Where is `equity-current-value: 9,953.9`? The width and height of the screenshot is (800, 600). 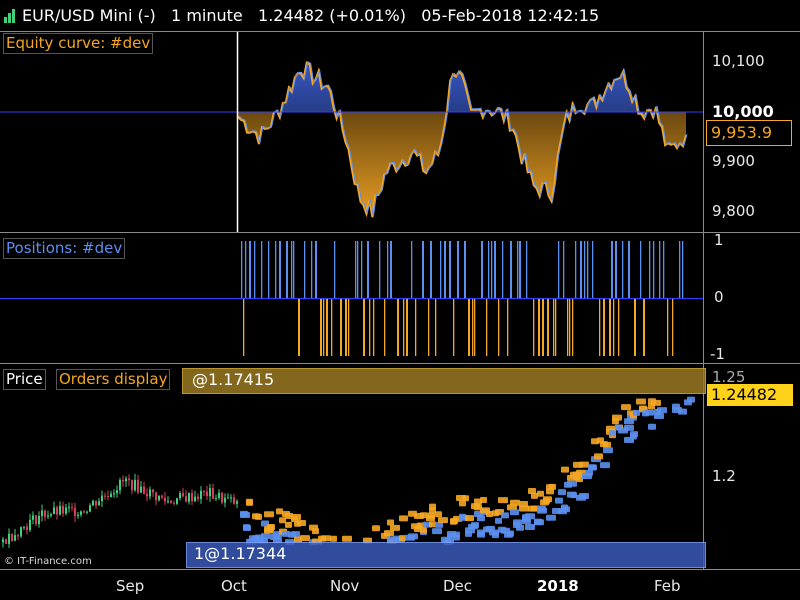 equity-current-value: 9,953.9 is located at coordinates (749, 133).